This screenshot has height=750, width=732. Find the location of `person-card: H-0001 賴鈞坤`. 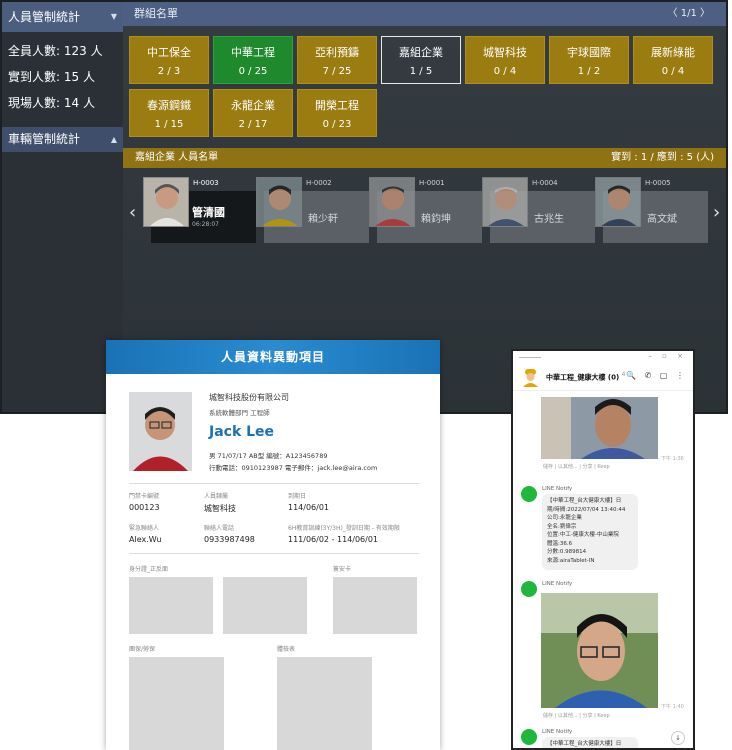

person-card: H-0001 賴鈞坤 is located at coordinates (425, 210).